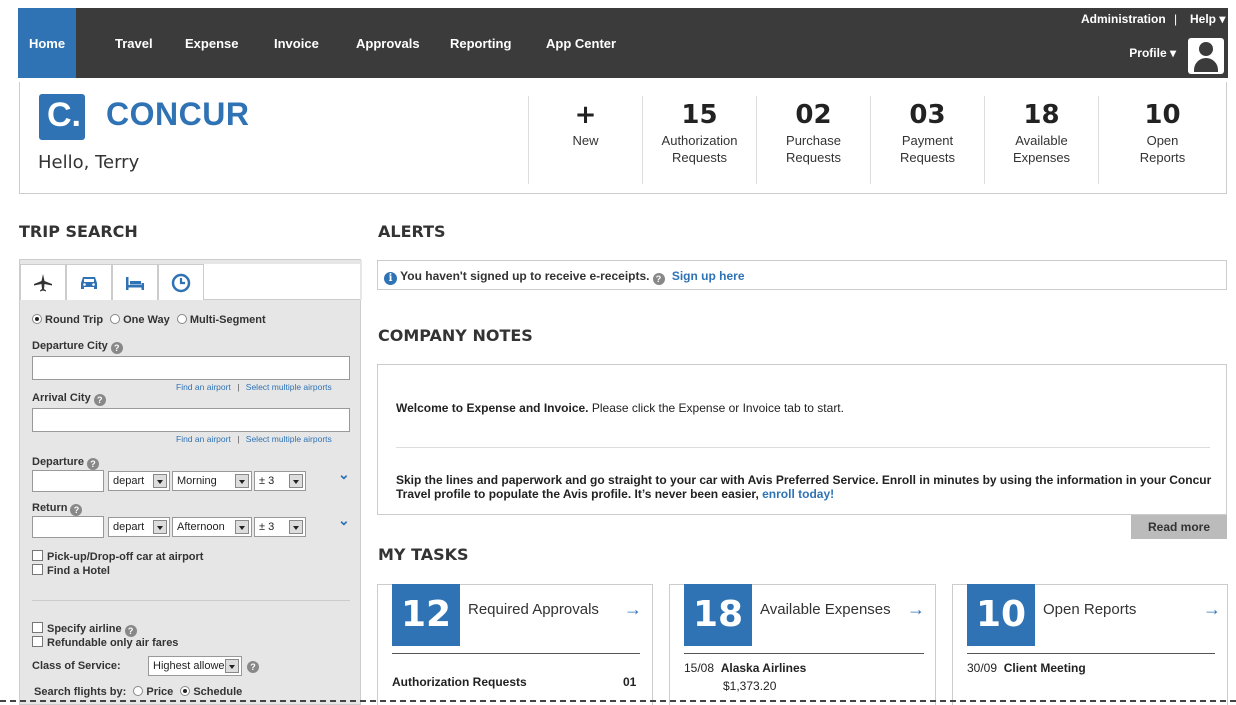 Image resolution: width=1236 pixels, height=705 pixels. I want to click on stat-label: Purchase Requests, so click(813, 149).